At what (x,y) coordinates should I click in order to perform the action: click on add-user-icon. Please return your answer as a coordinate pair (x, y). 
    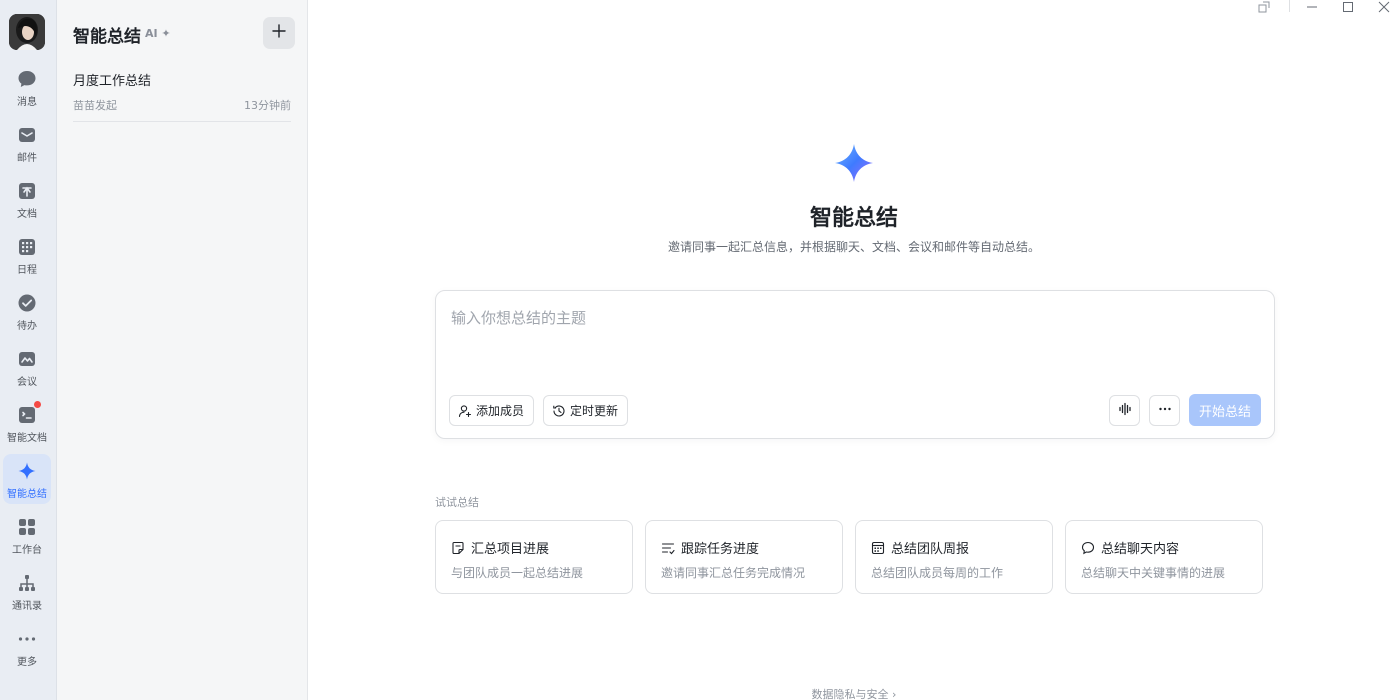
    Looking at the image, I should click on (465, 411).